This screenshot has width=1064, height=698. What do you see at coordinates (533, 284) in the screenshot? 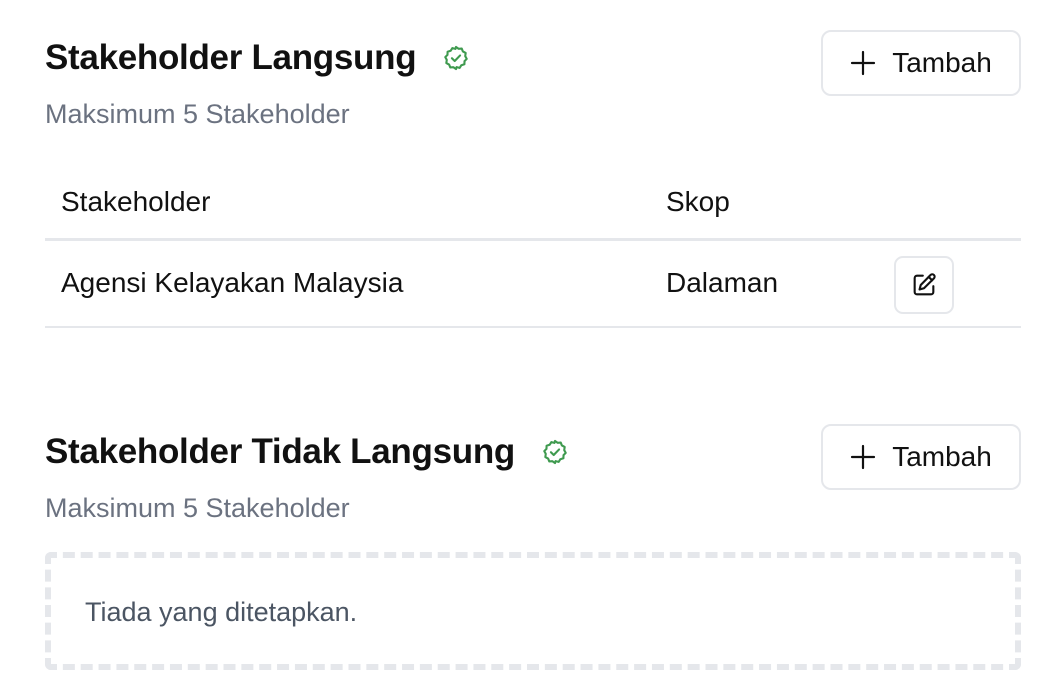
I see `table-row: Agensi Kelayakan Malaysia Dalaman` at bounding box center [533, 284].